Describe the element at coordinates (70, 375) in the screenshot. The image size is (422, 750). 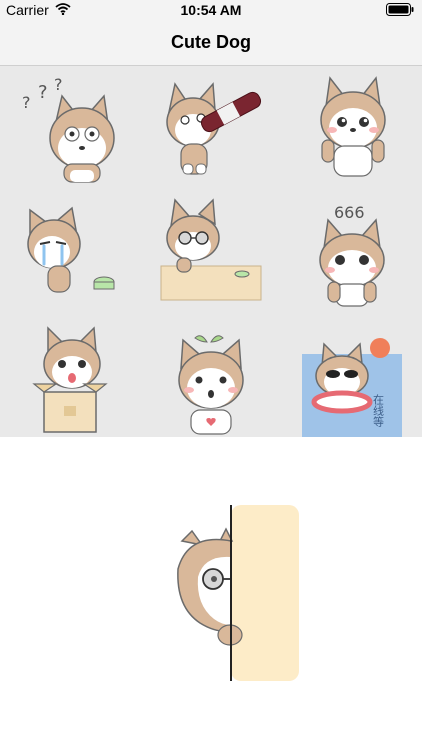
I see `sticker-in-box` at that location.